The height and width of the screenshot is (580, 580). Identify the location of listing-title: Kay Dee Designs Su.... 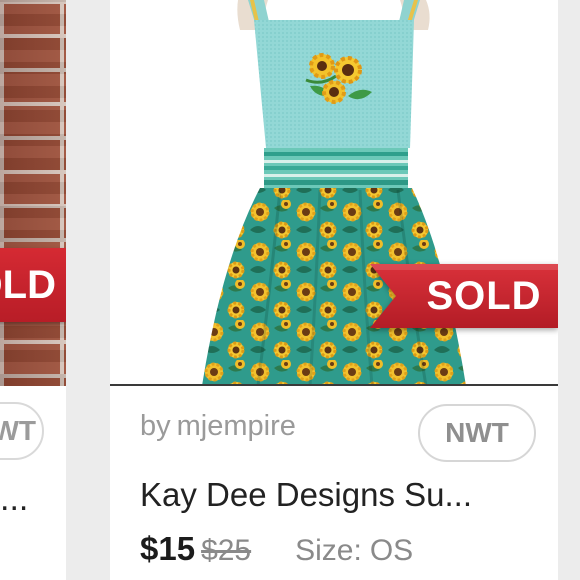
(346, 495).